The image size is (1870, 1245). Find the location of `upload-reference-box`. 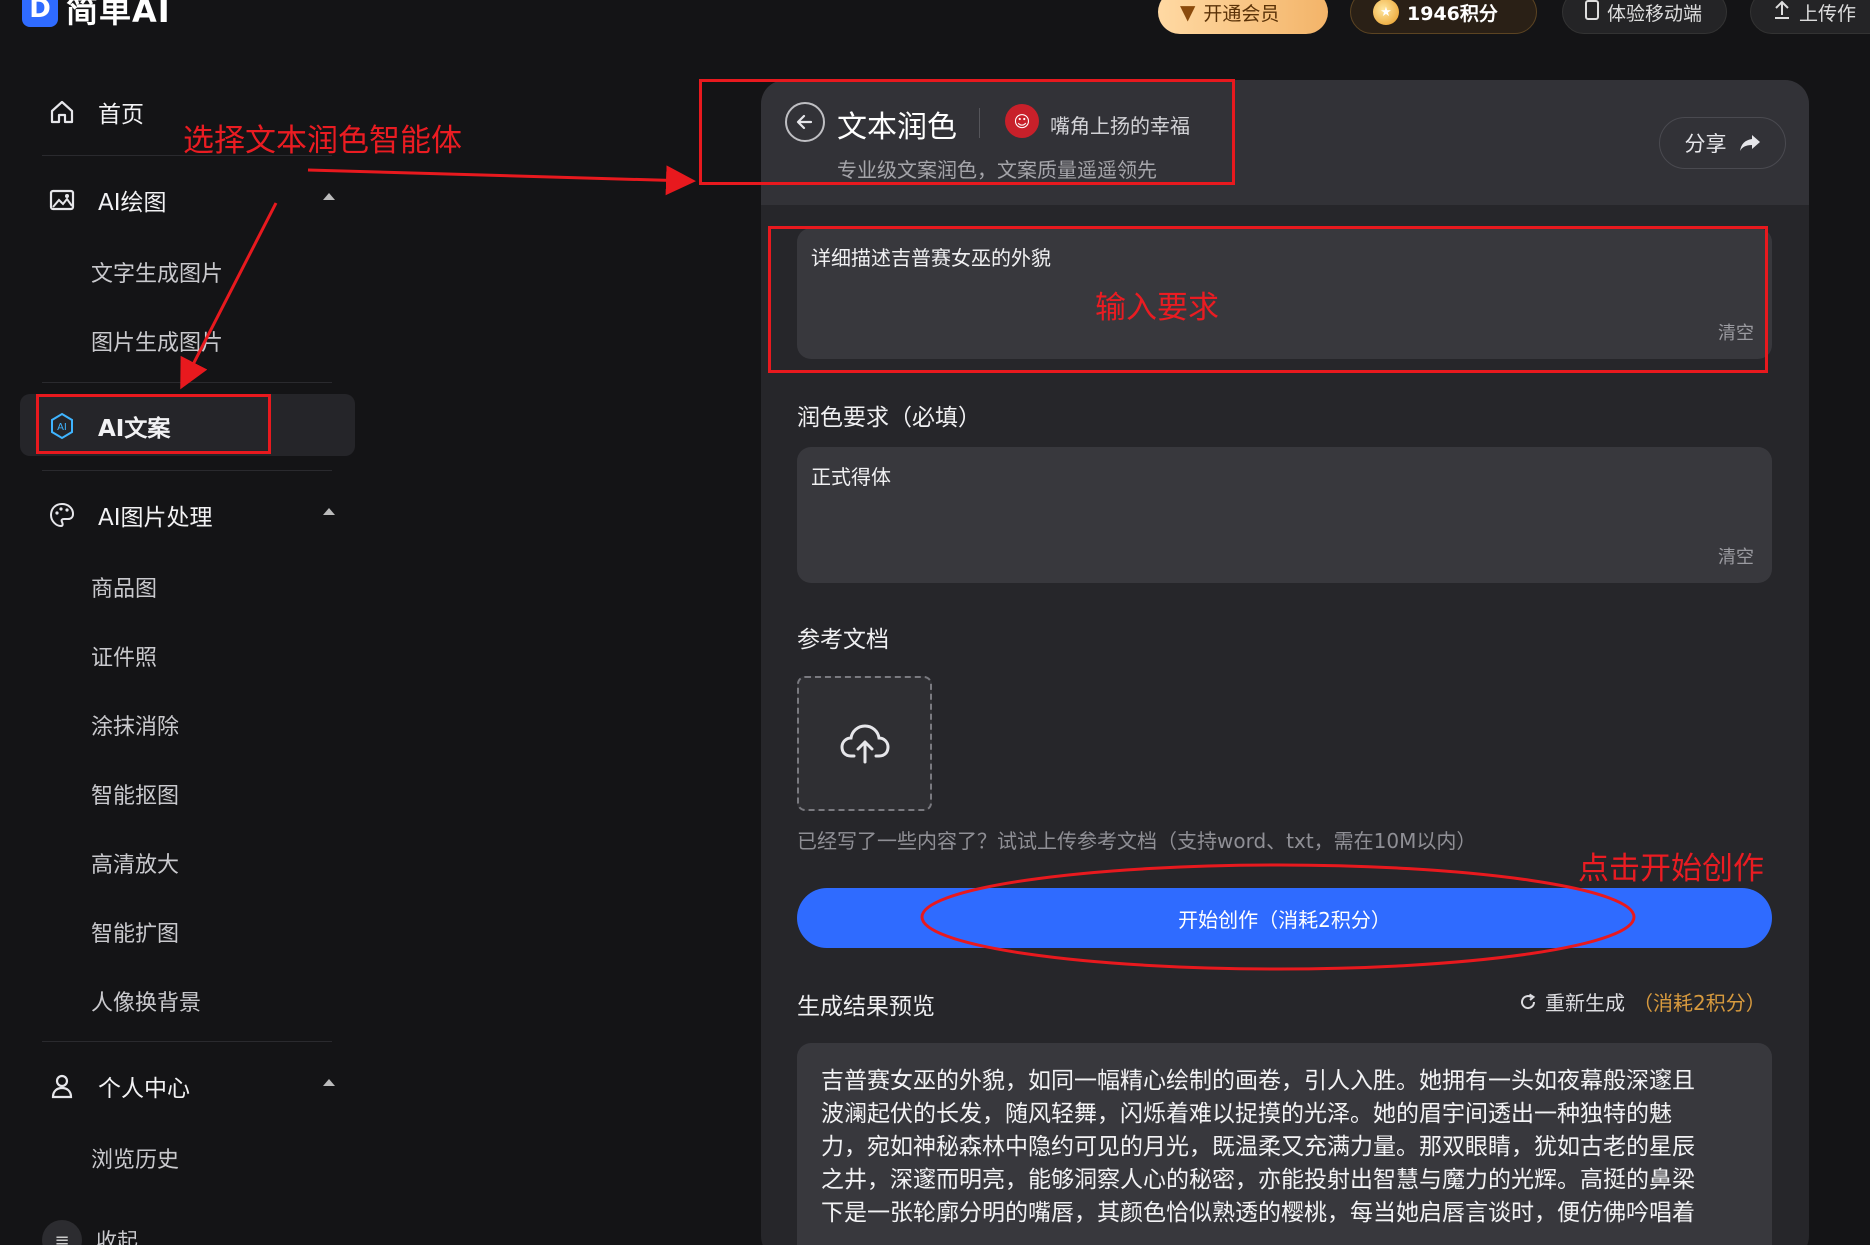

upload-reference-box is located at coordinates (864, 743).